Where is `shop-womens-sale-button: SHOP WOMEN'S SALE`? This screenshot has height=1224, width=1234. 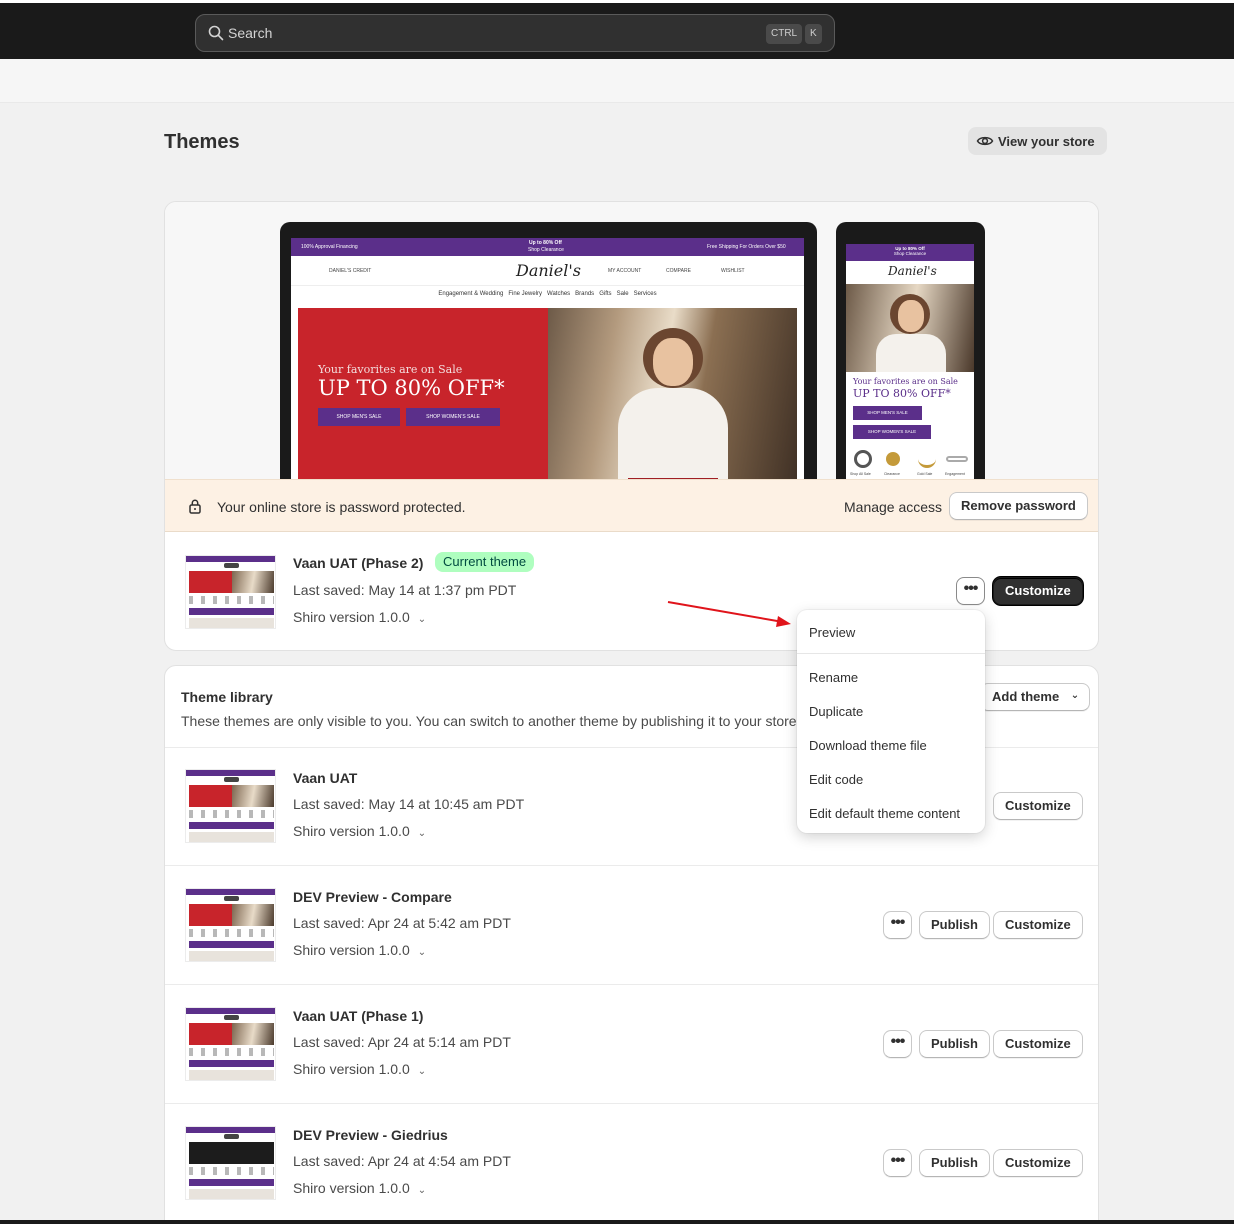 shop-womens-sale-button: SHOP WOMEN'S SALE is located at coordinates (453, 417).